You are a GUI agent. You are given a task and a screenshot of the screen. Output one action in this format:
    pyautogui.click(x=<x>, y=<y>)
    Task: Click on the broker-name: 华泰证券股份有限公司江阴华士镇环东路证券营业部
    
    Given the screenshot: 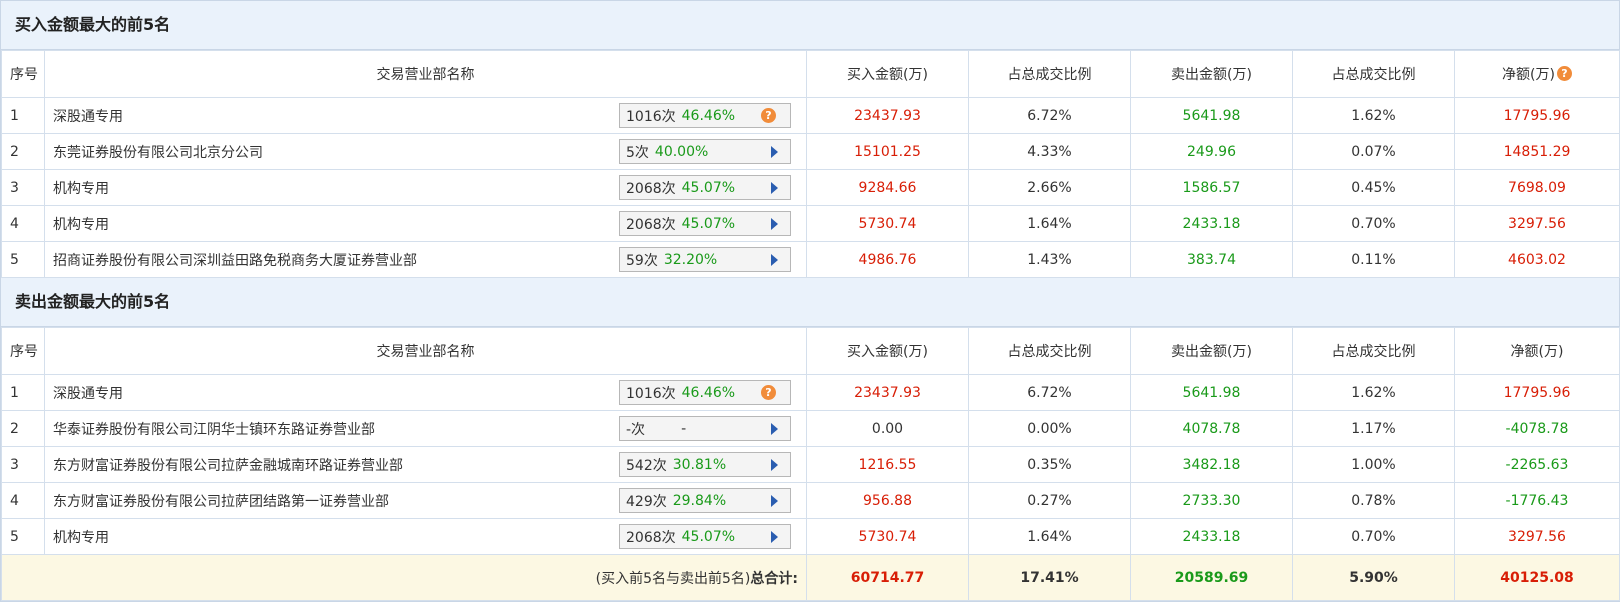 What is the action you would take?
    pyautogui.click(x=214, y=430)
    